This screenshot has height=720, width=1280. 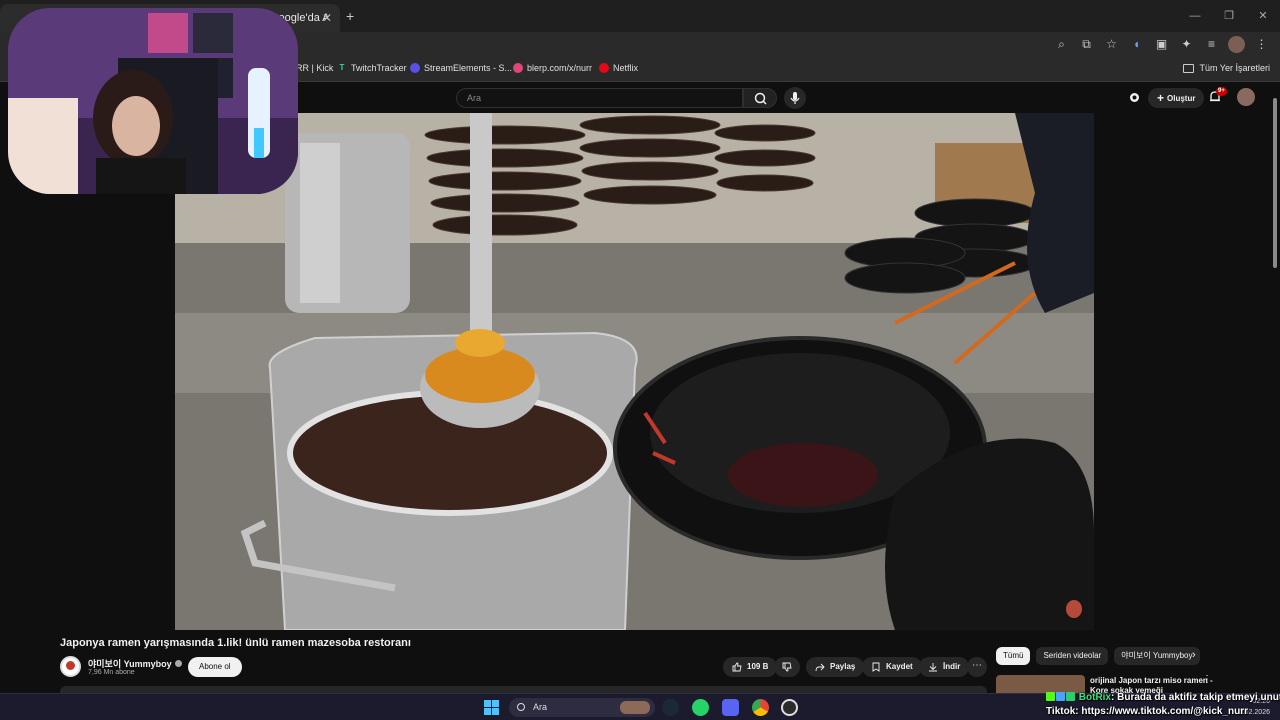 I want to click on new-tab-icon: +, so click(x=350, y=16).